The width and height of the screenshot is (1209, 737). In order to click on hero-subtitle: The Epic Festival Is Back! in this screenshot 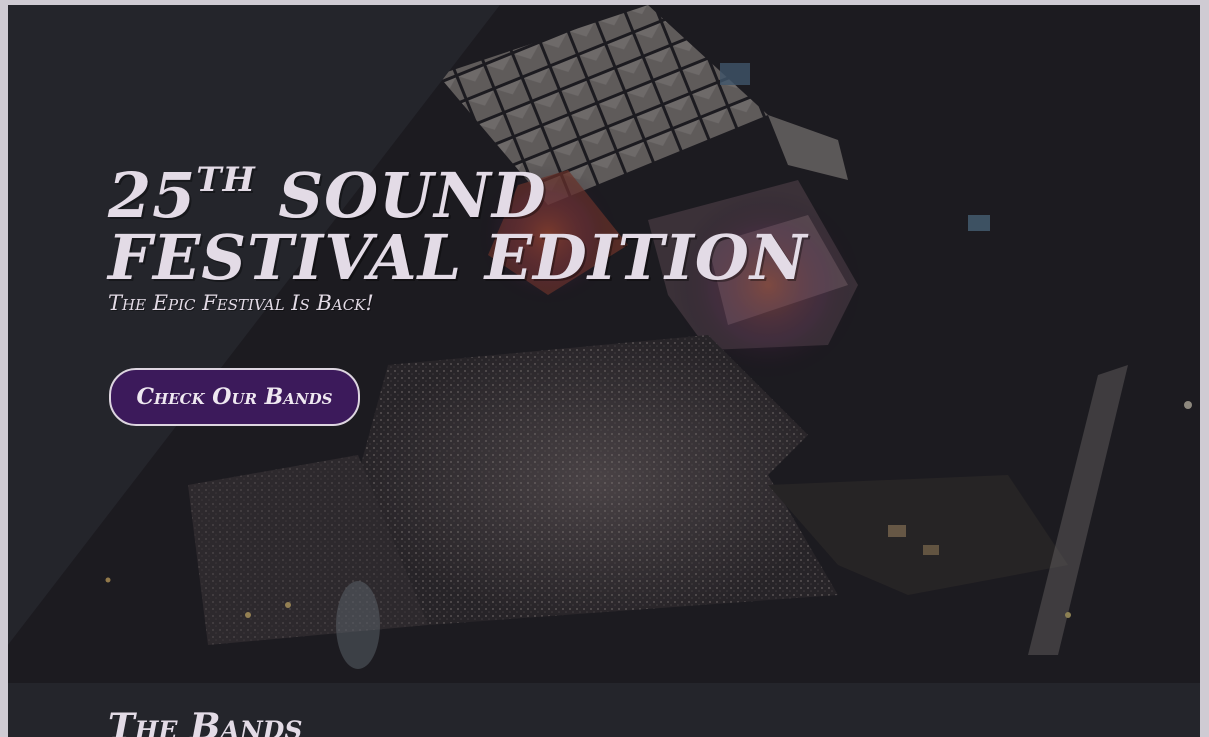, I will do `click(241, 303)`.